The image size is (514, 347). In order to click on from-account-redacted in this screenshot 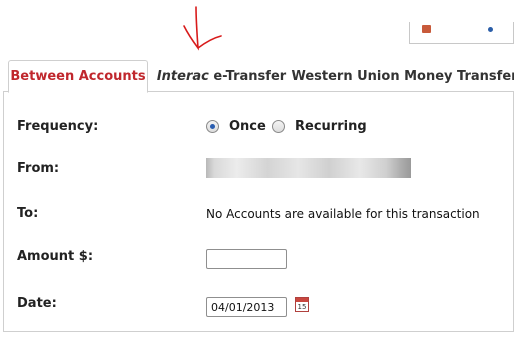, I will do `click(308, 168)`.